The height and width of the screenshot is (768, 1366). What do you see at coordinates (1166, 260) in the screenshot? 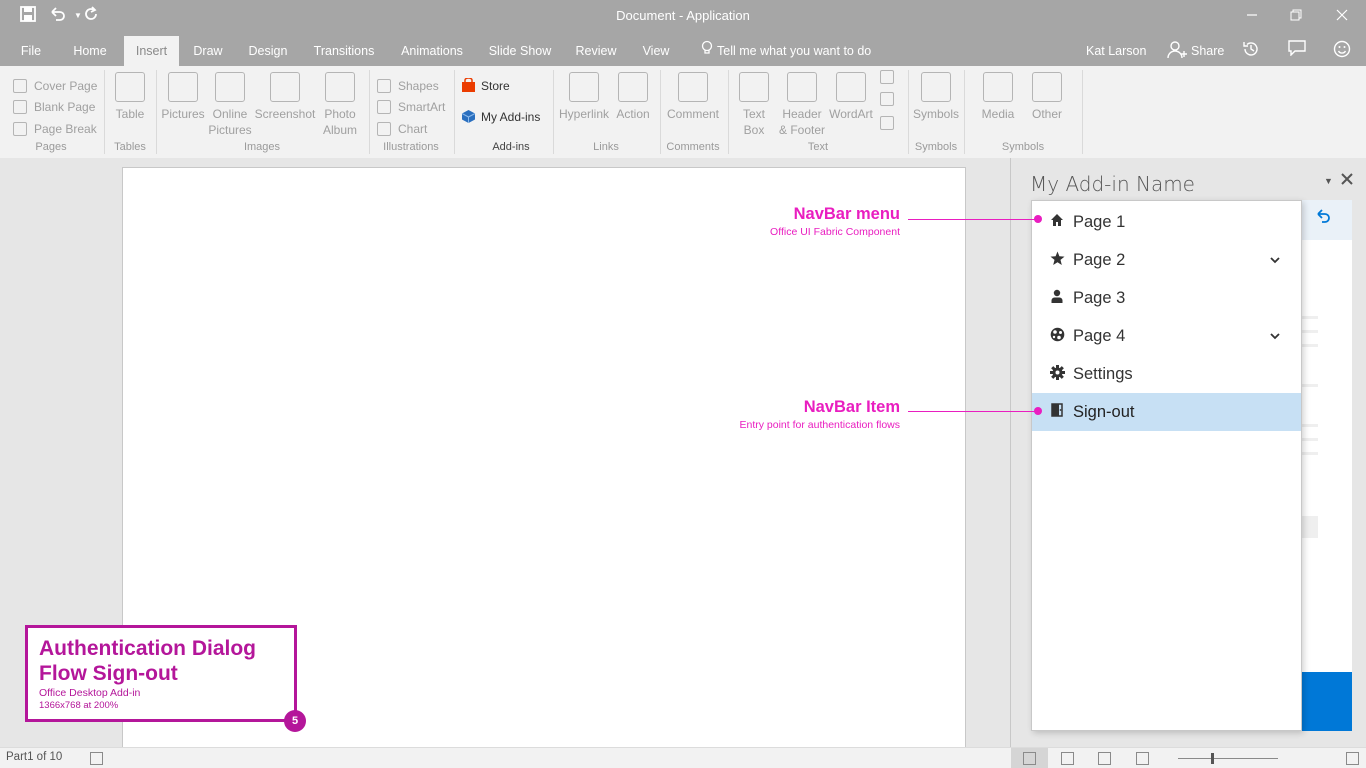
I see `nav-item-page-2: Page 2` at bounding box center [1166, 260].